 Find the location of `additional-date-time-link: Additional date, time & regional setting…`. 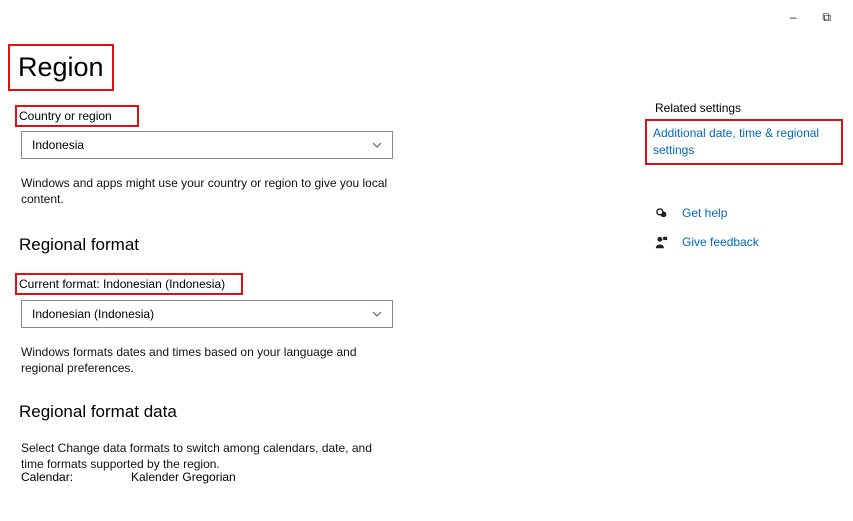

additional-date-time-link: Additional date, time & regional setting… is located at coordinates (744, 142).